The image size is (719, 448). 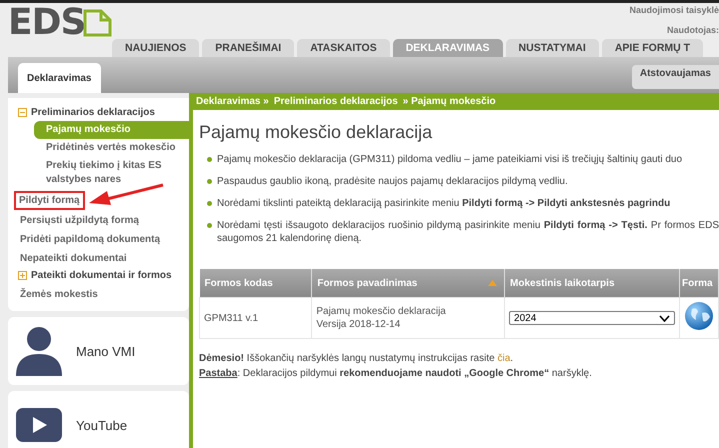 I want to click on page-title: Pajamų mokesčio deklaracija, so click(x=316, y=132).